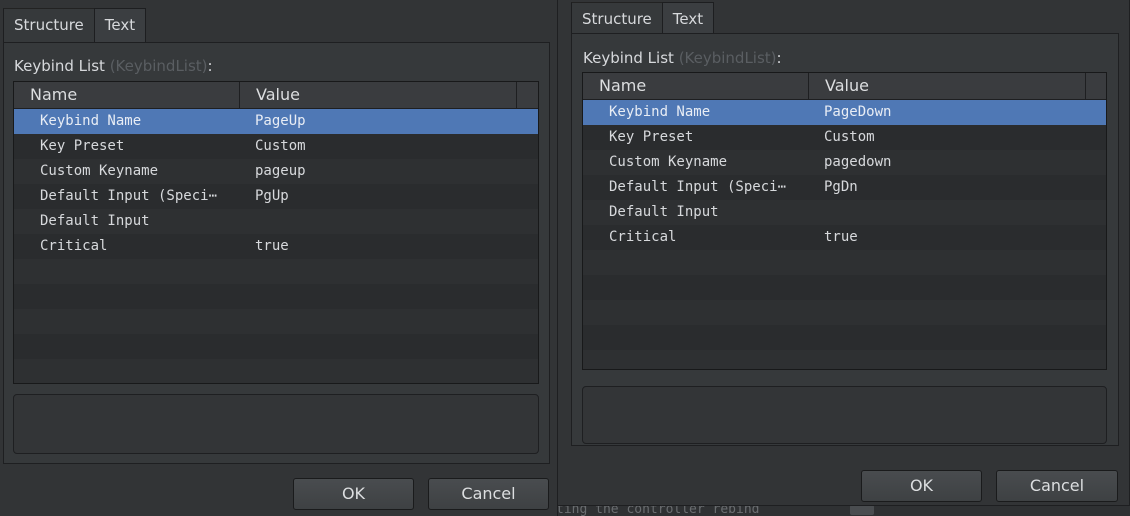 This screenshot has height=516, width=1130. Describe the element at coordinates (272, 196) in the screenshot. I see `row-value: PgUp` at that location.